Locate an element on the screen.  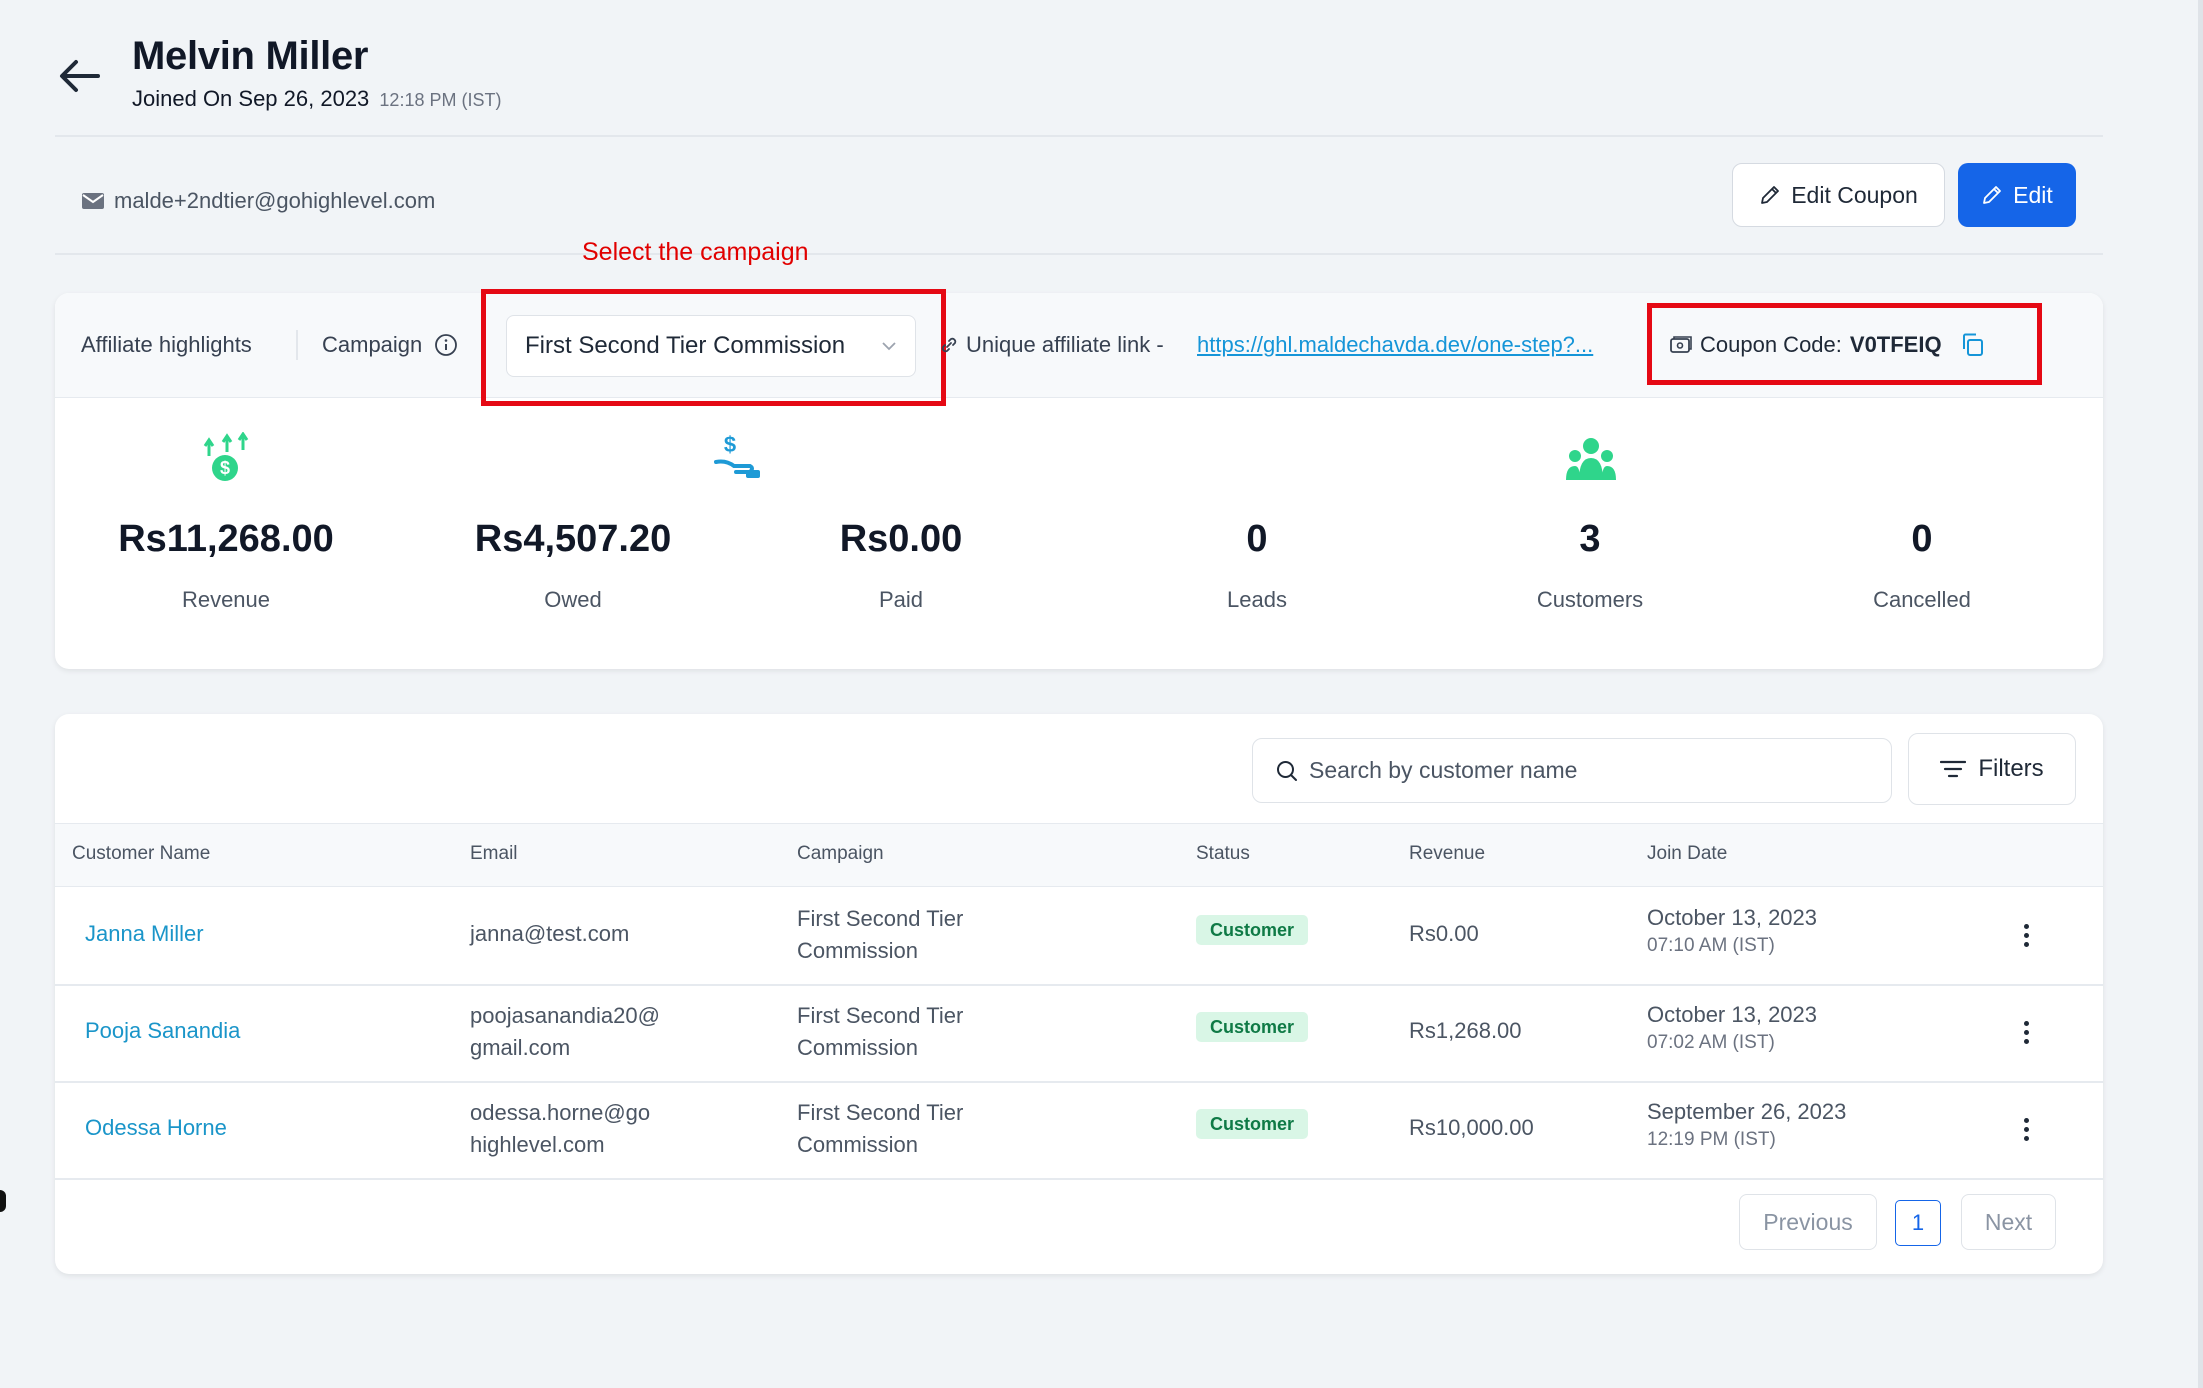
column-header-customer-name: Customer Name is located at coordinates (141, 854).